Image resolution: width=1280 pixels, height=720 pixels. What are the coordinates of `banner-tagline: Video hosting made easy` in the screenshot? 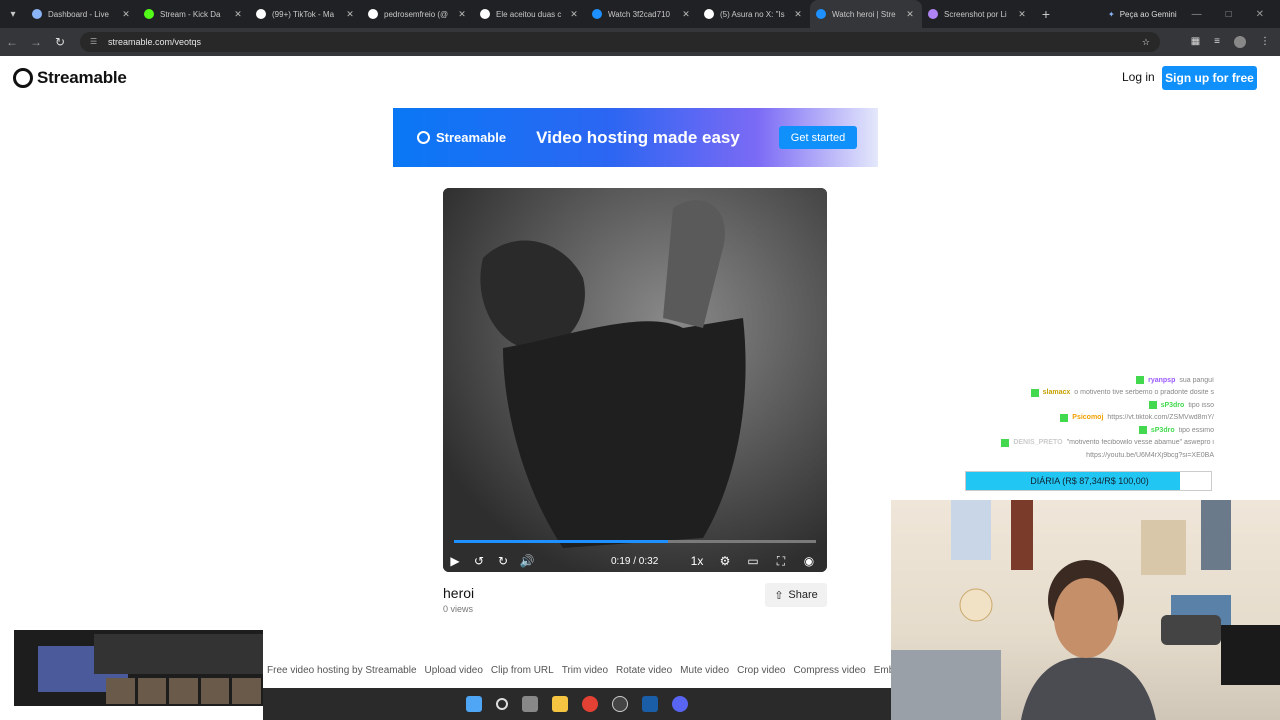 It's located at (638, 137).